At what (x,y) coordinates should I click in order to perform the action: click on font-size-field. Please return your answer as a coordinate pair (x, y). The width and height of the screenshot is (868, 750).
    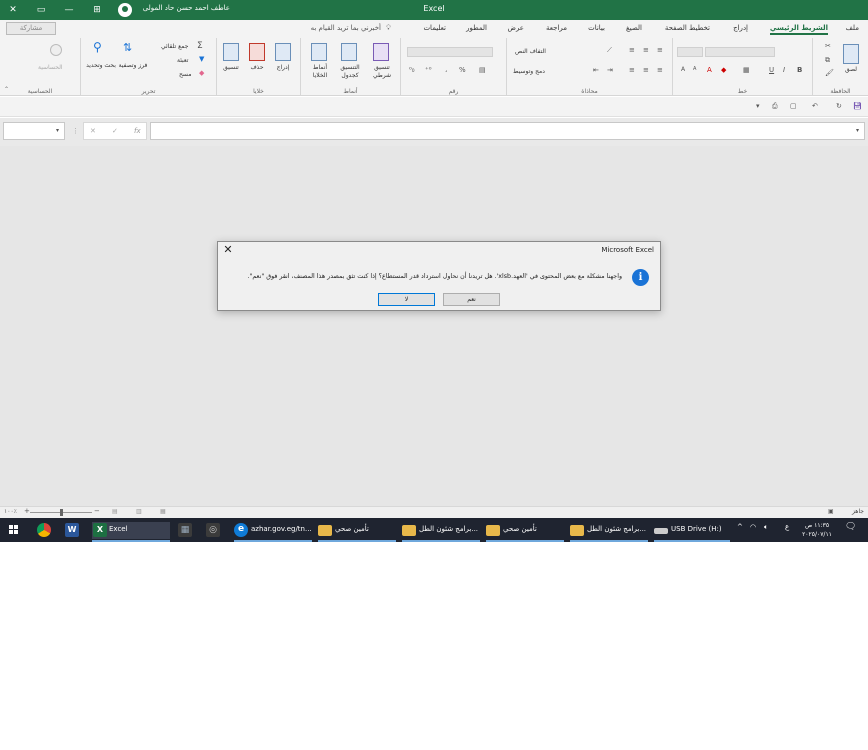
    Looking at the image, I should click on (690, 52).